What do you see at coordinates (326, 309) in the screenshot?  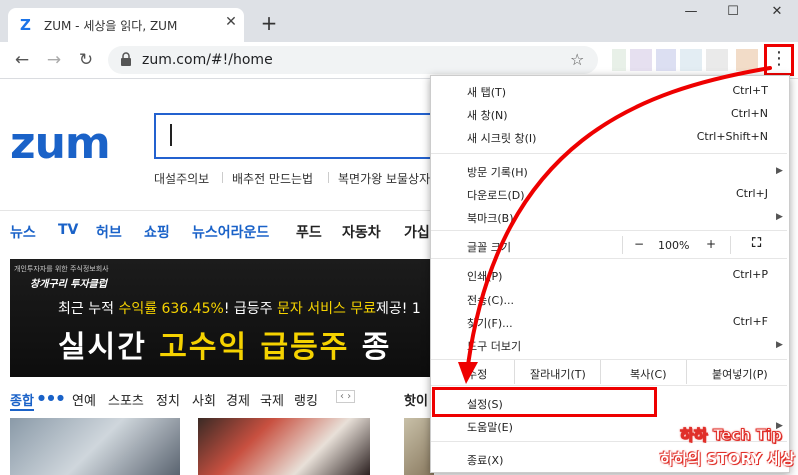 I see `banner-text: 문자 서비스 무료` at bounding box center [326, 309].